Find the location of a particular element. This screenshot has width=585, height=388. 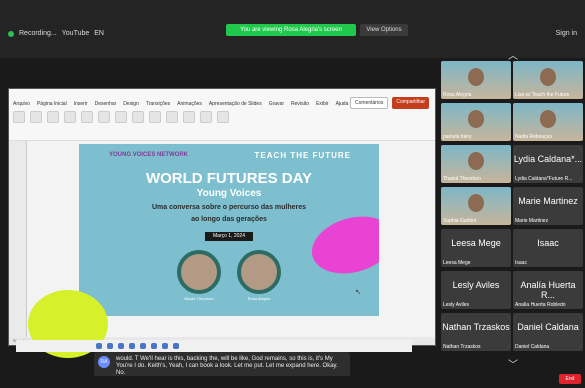

participant-name: pamela biery is located at coordinates (457, 137).